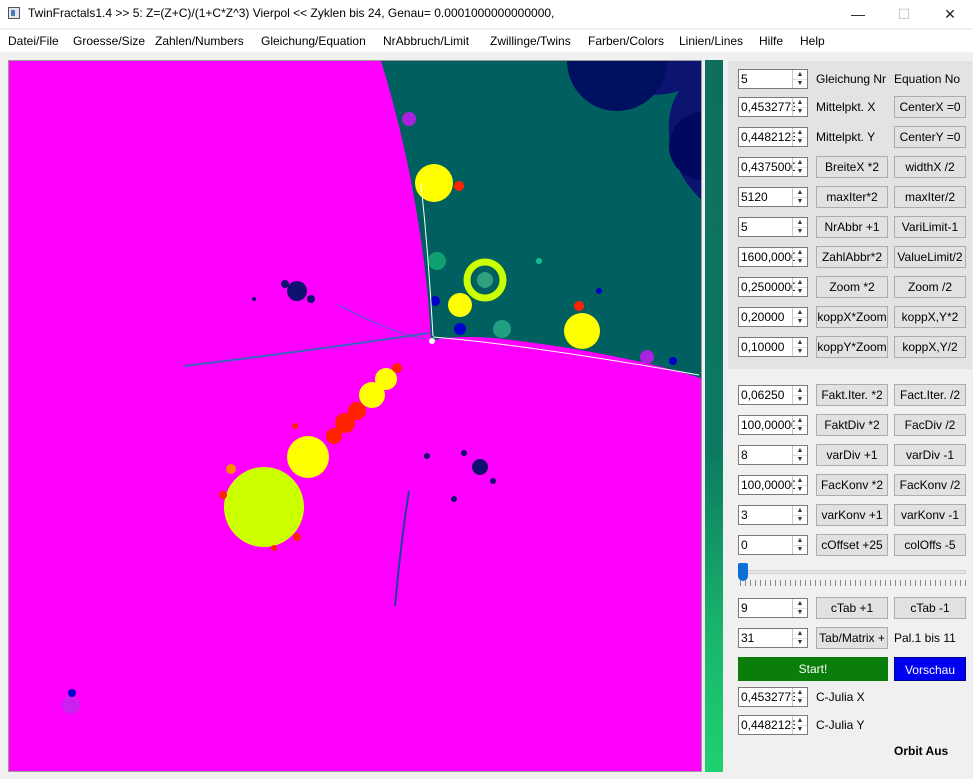 This screenshot has height=779, width=973. I want to click on kopp-y-input, so click(767, 347).